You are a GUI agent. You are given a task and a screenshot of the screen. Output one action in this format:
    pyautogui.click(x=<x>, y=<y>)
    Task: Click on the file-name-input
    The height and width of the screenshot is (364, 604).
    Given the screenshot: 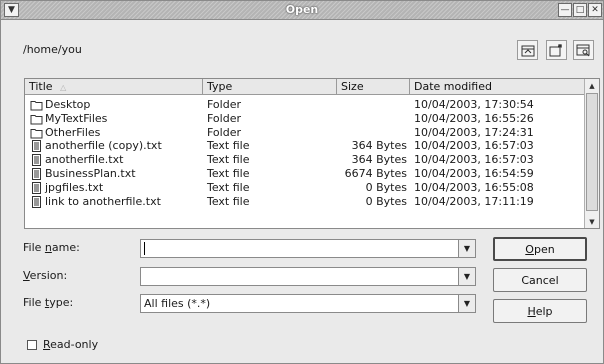 What is the action you would take?
    pyautogui.click(x=300, y=248)
    